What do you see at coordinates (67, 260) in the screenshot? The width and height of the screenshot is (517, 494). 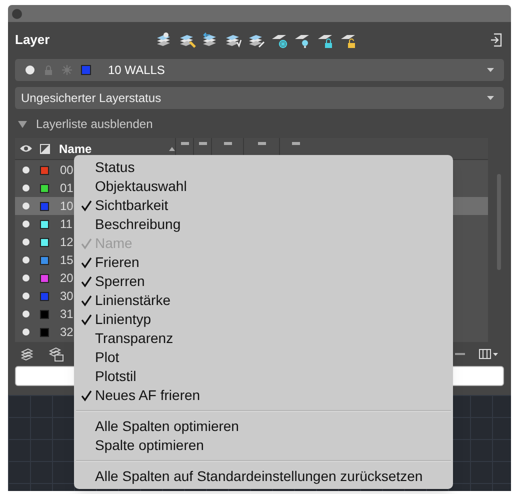 I see `layer-name: 15` at bounding box center [67, 260].